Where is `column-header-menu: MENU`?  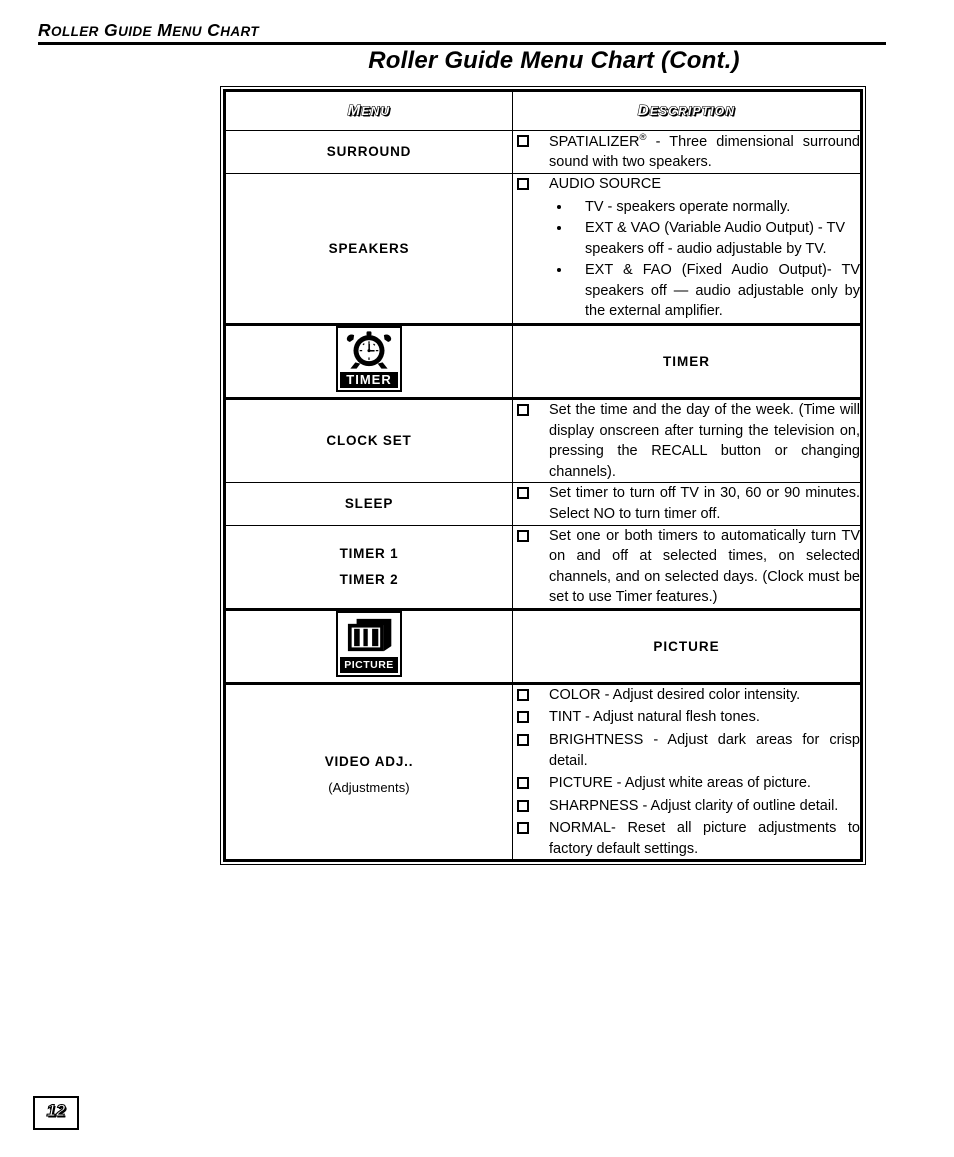
column-header-menu: MENU is located at coordinates (368, 110).